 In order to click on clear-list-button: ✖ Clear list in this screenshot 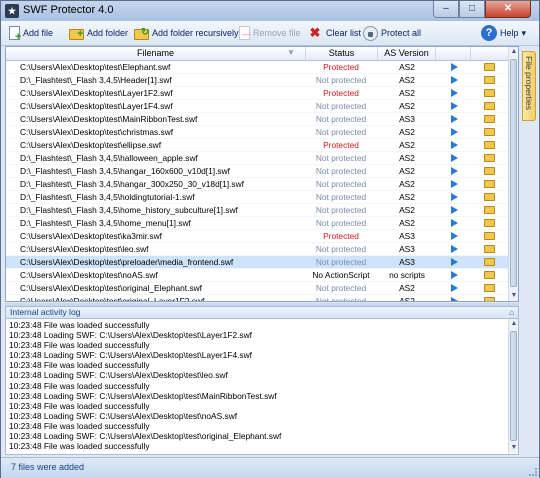, I will do `click(334, 33)`.